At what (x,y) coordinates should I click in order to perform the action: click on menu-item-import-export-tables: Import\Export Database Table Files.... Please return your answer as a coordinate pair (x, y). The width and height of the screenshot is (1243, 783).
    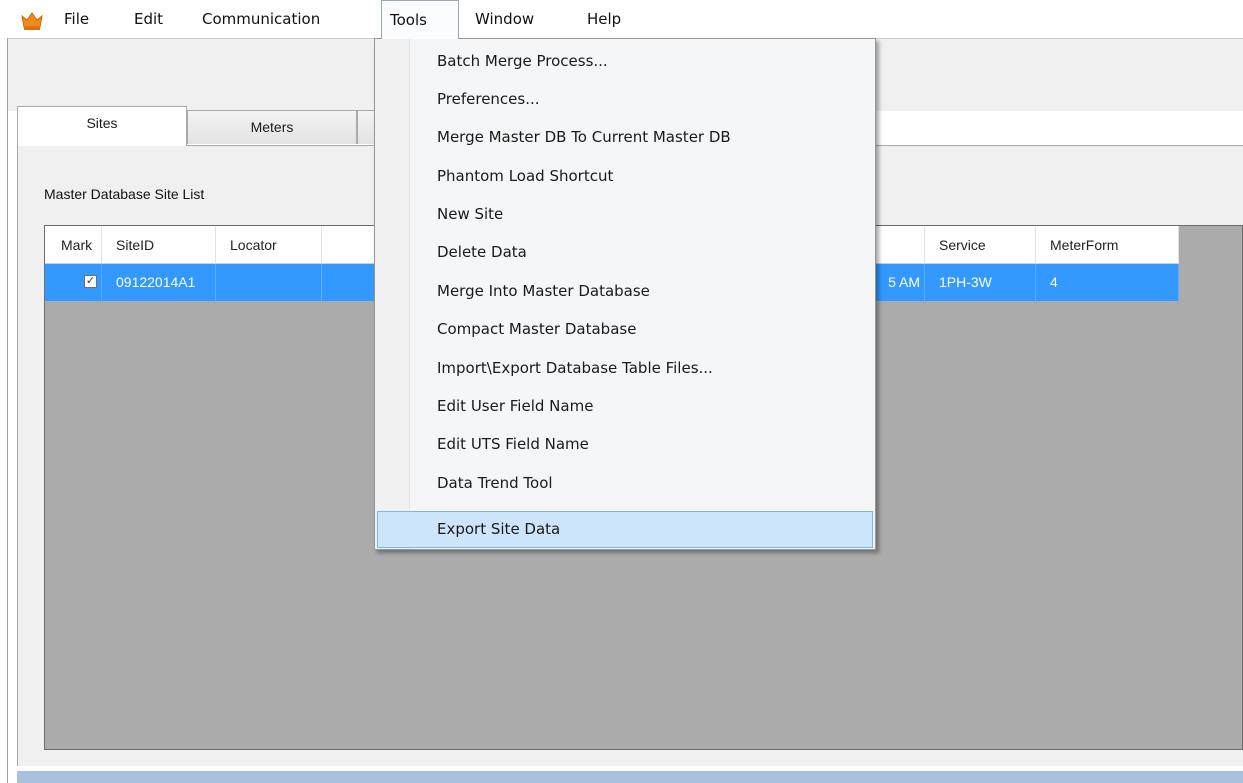
    Looking at the image, I should click on (625, 368).